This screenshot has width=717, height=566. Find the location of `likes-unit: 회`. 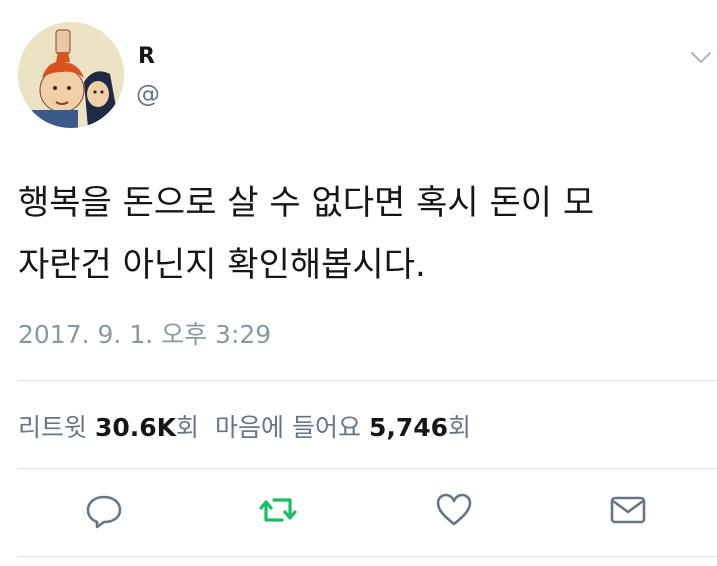

likes-unit: 회 is located at coordinates (460, 427).